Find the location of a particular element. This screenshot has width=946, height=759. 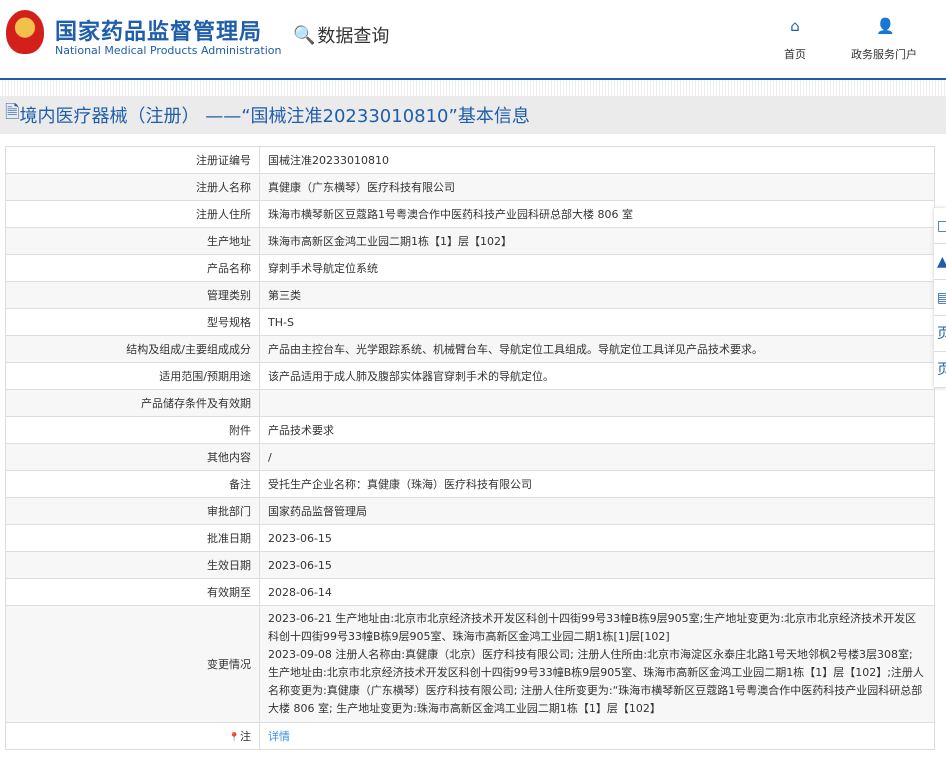

field-label: 其他内容 is located at coordinates (132, 457).